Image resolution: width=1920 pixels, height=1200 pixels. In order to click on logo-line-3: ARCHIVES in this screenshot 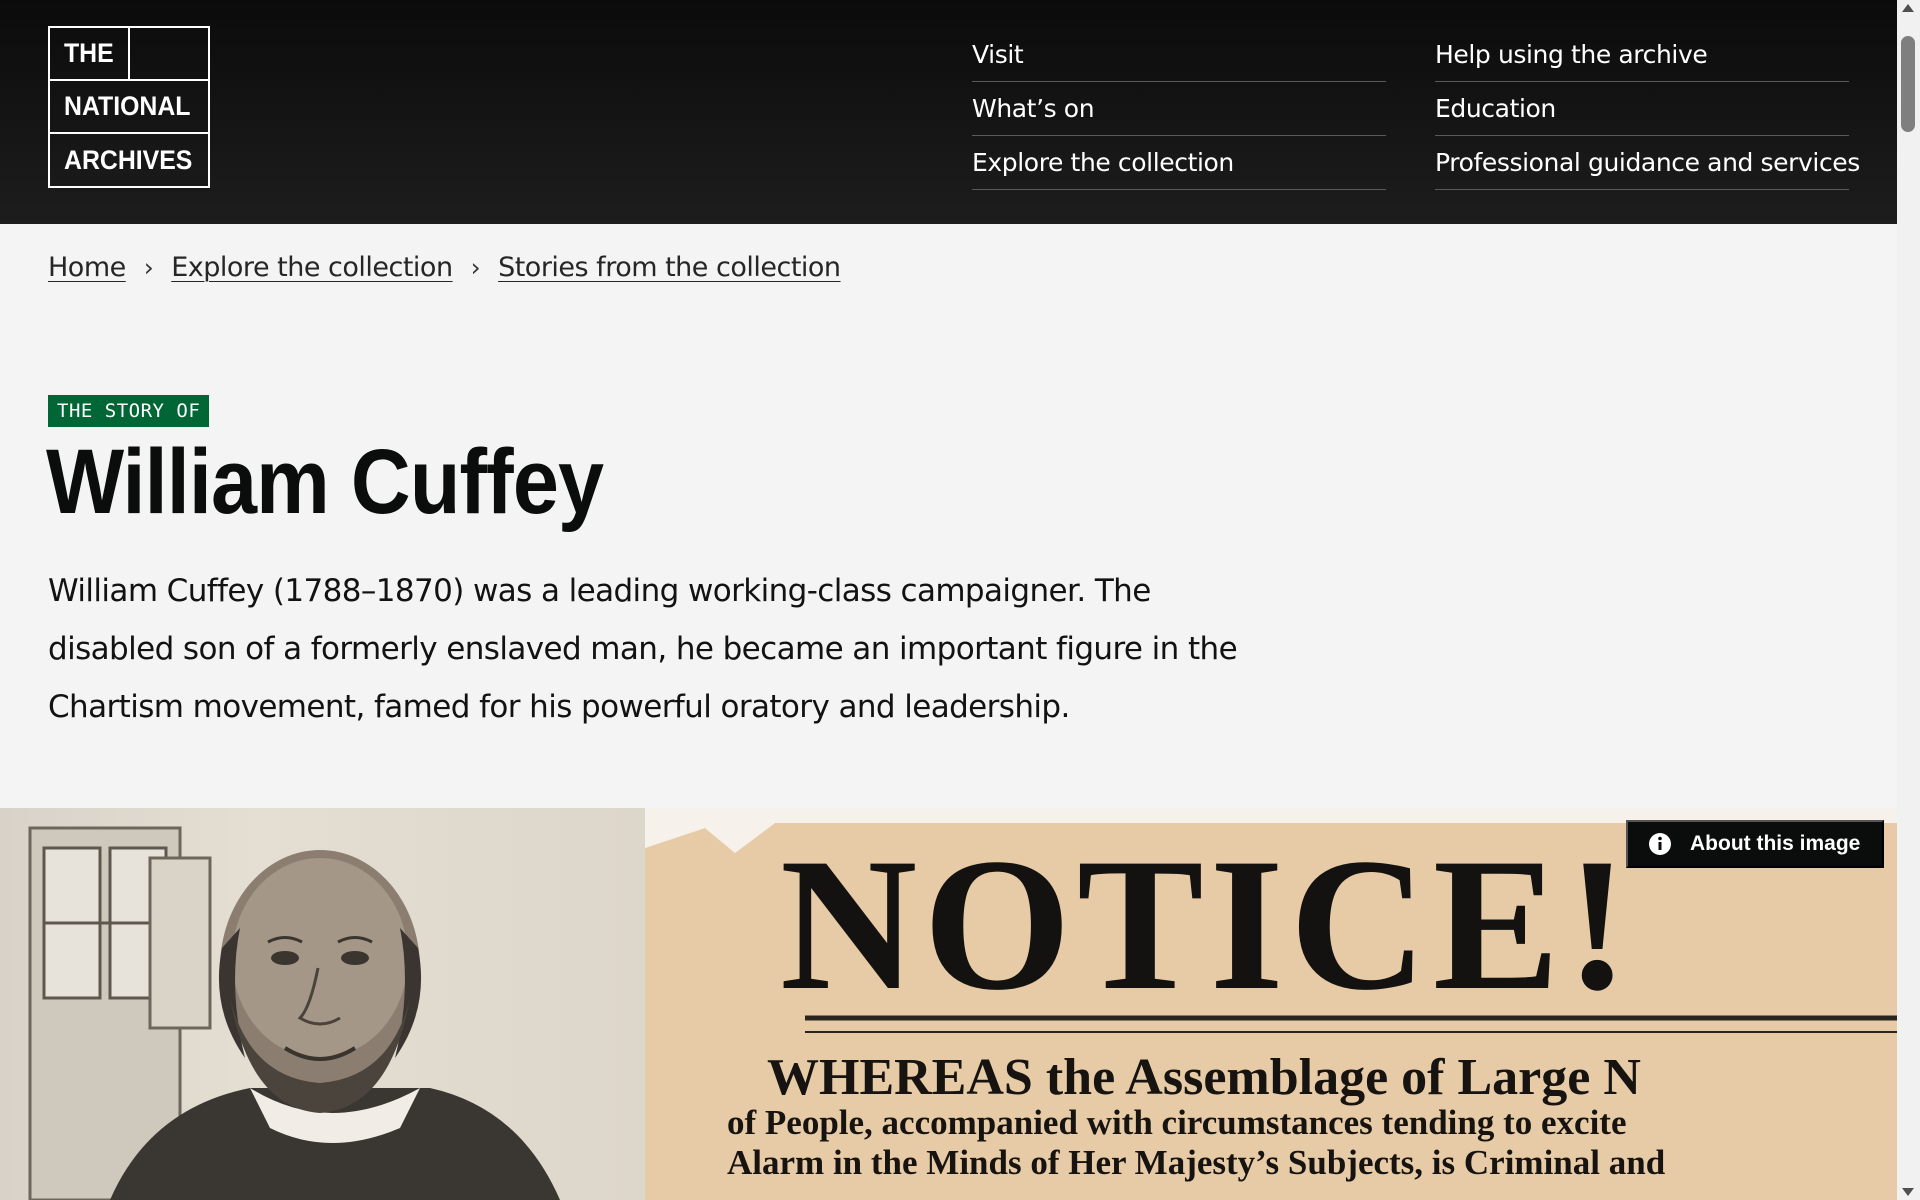, I will do `click(128, 160)`.